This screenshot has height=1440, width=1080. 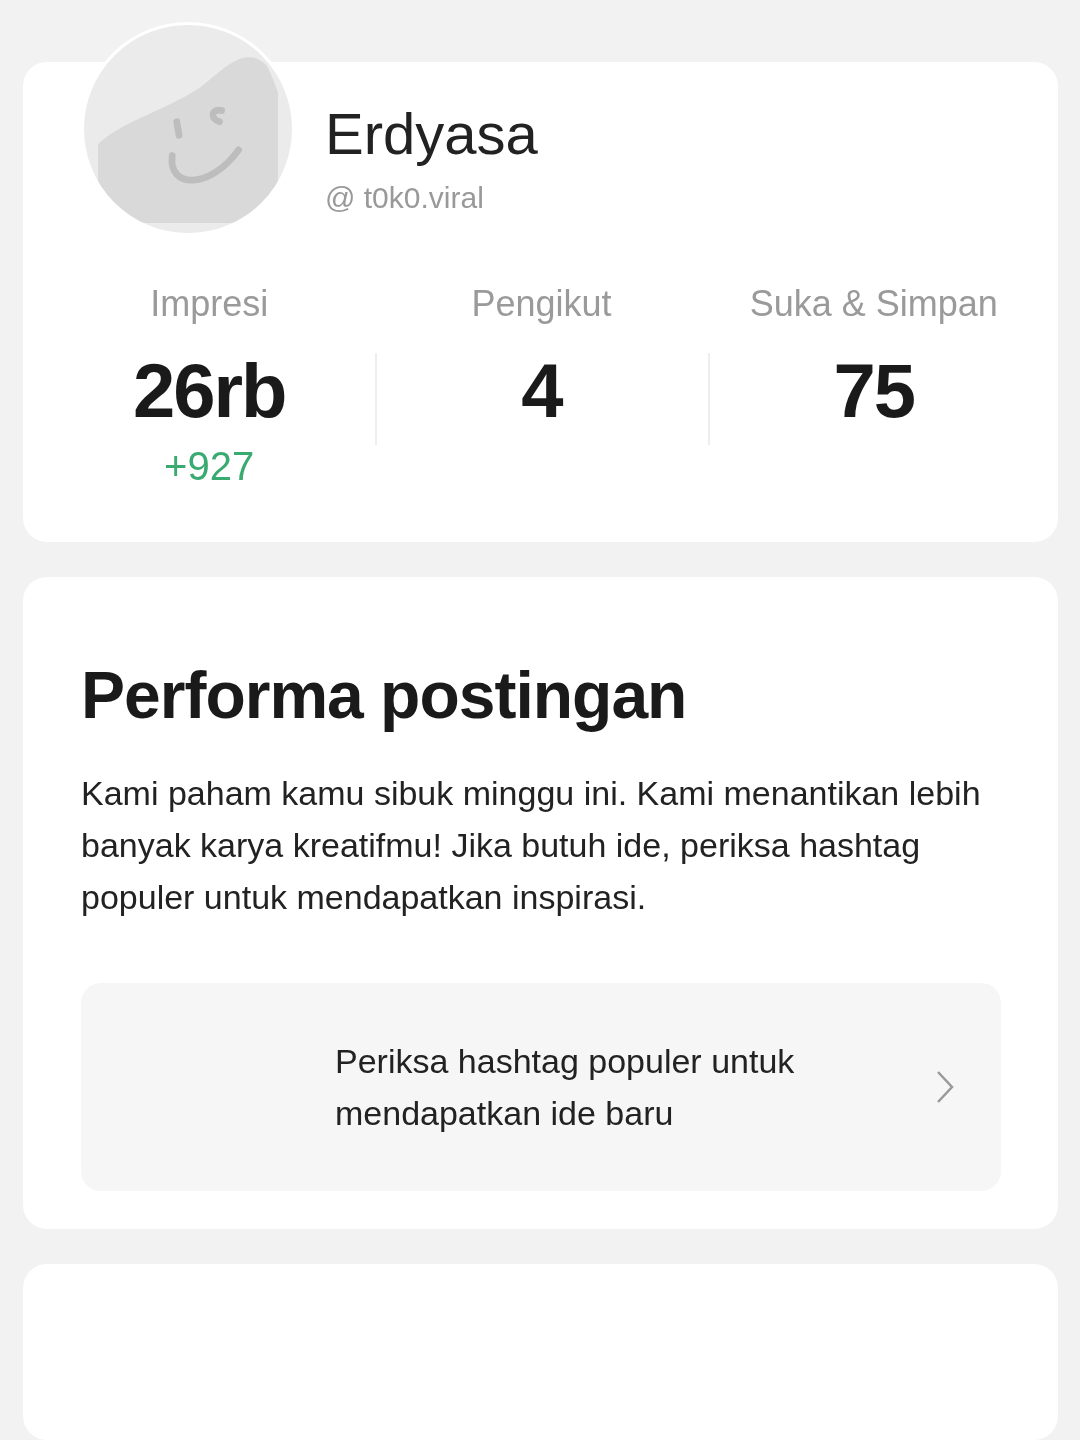 What do you see at coordinates (874, 390) in the screenshot?
I see `stat-value: 75` at bounding box center [874, 390].